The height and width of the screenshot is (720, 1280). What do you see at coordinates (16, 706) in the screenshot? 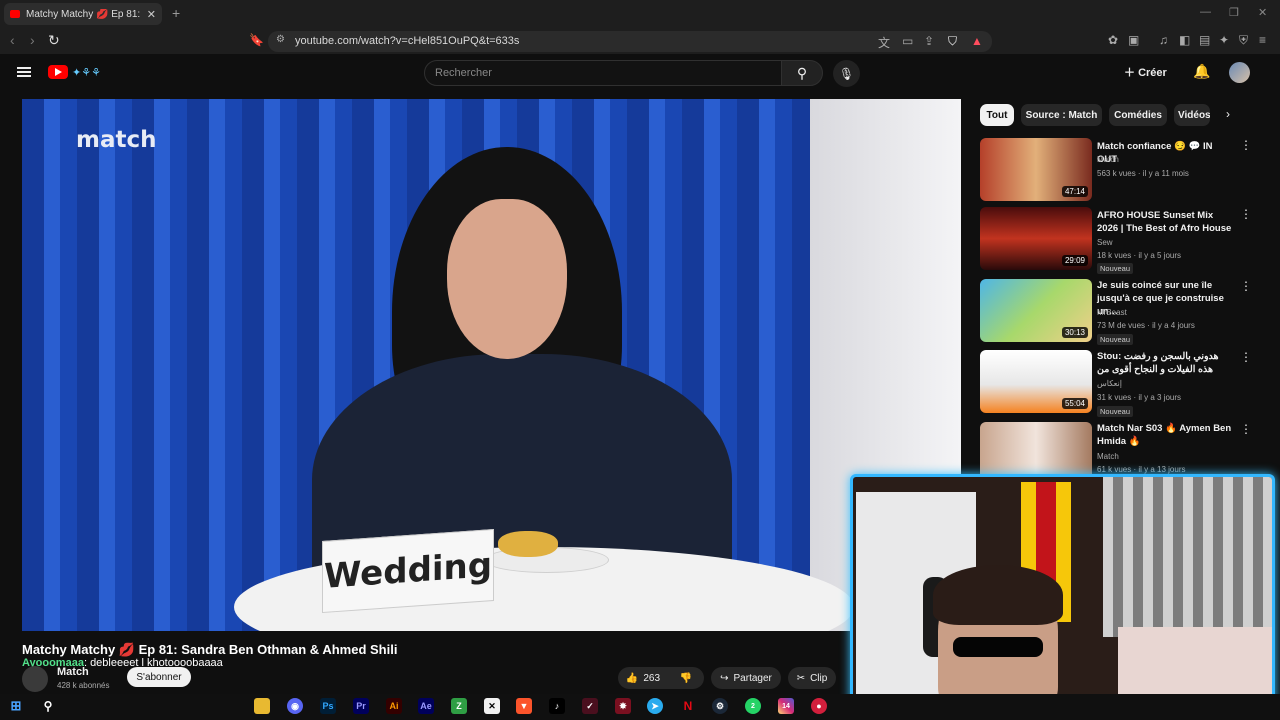
I see `windows-icon: ⊞` at bounding box center [16, 706].